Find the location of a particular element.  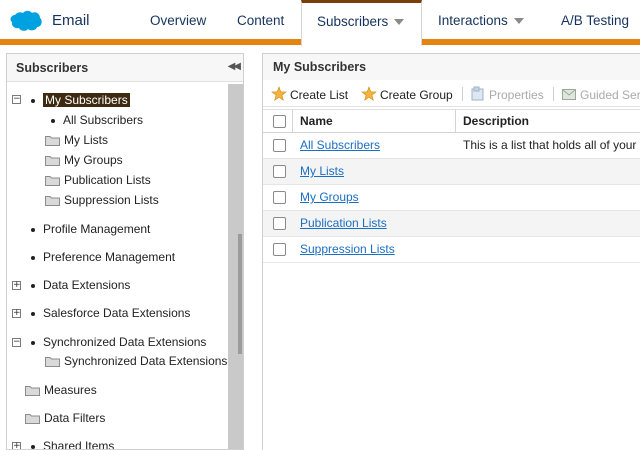

tab-overview: Overview is located at coordinates (178, 21).